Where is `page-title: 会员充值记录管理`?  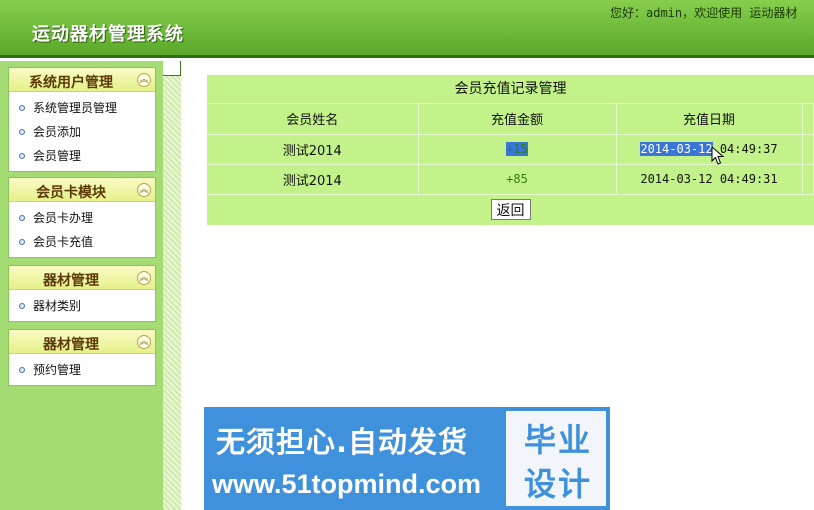
page-title: 会员充值记录管理 is located at coordinates (510, 89).